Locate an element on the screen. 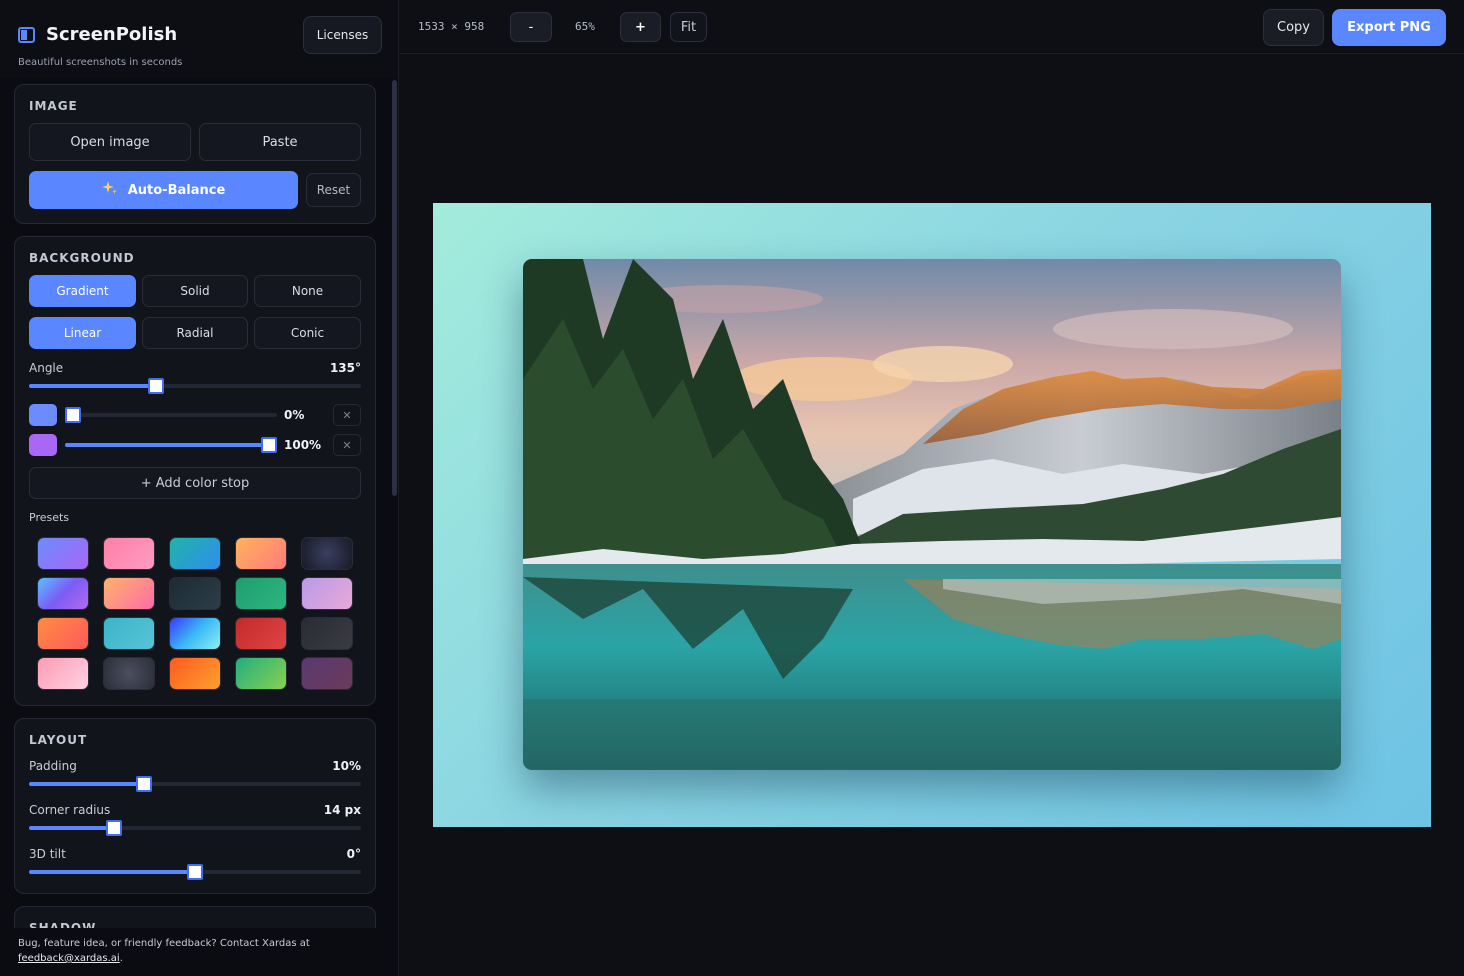 The width and height of the screenshot is (1464, 976). tilt-slider-thumb is located at coordinates (195, 872).